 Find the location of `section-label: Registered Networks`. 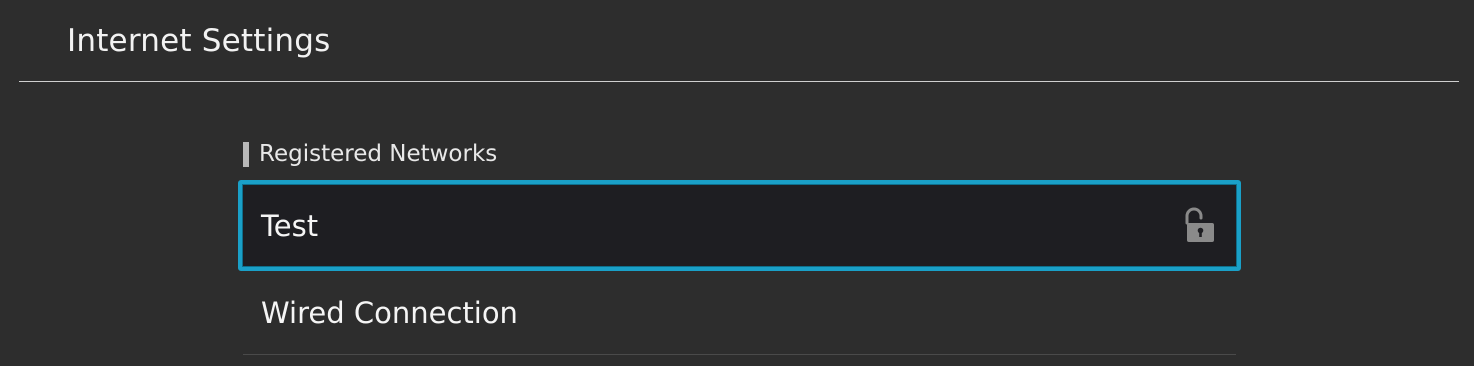

section-label: Registered Networks is located at coordinates (378, 154).